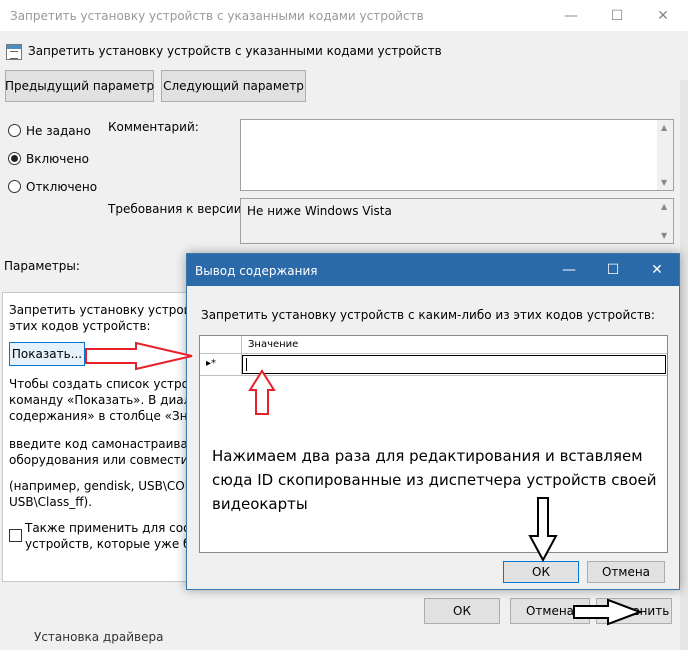 This screenshot has width=688, height=650. I want to click on red-arrow-up, so click(262, 392).